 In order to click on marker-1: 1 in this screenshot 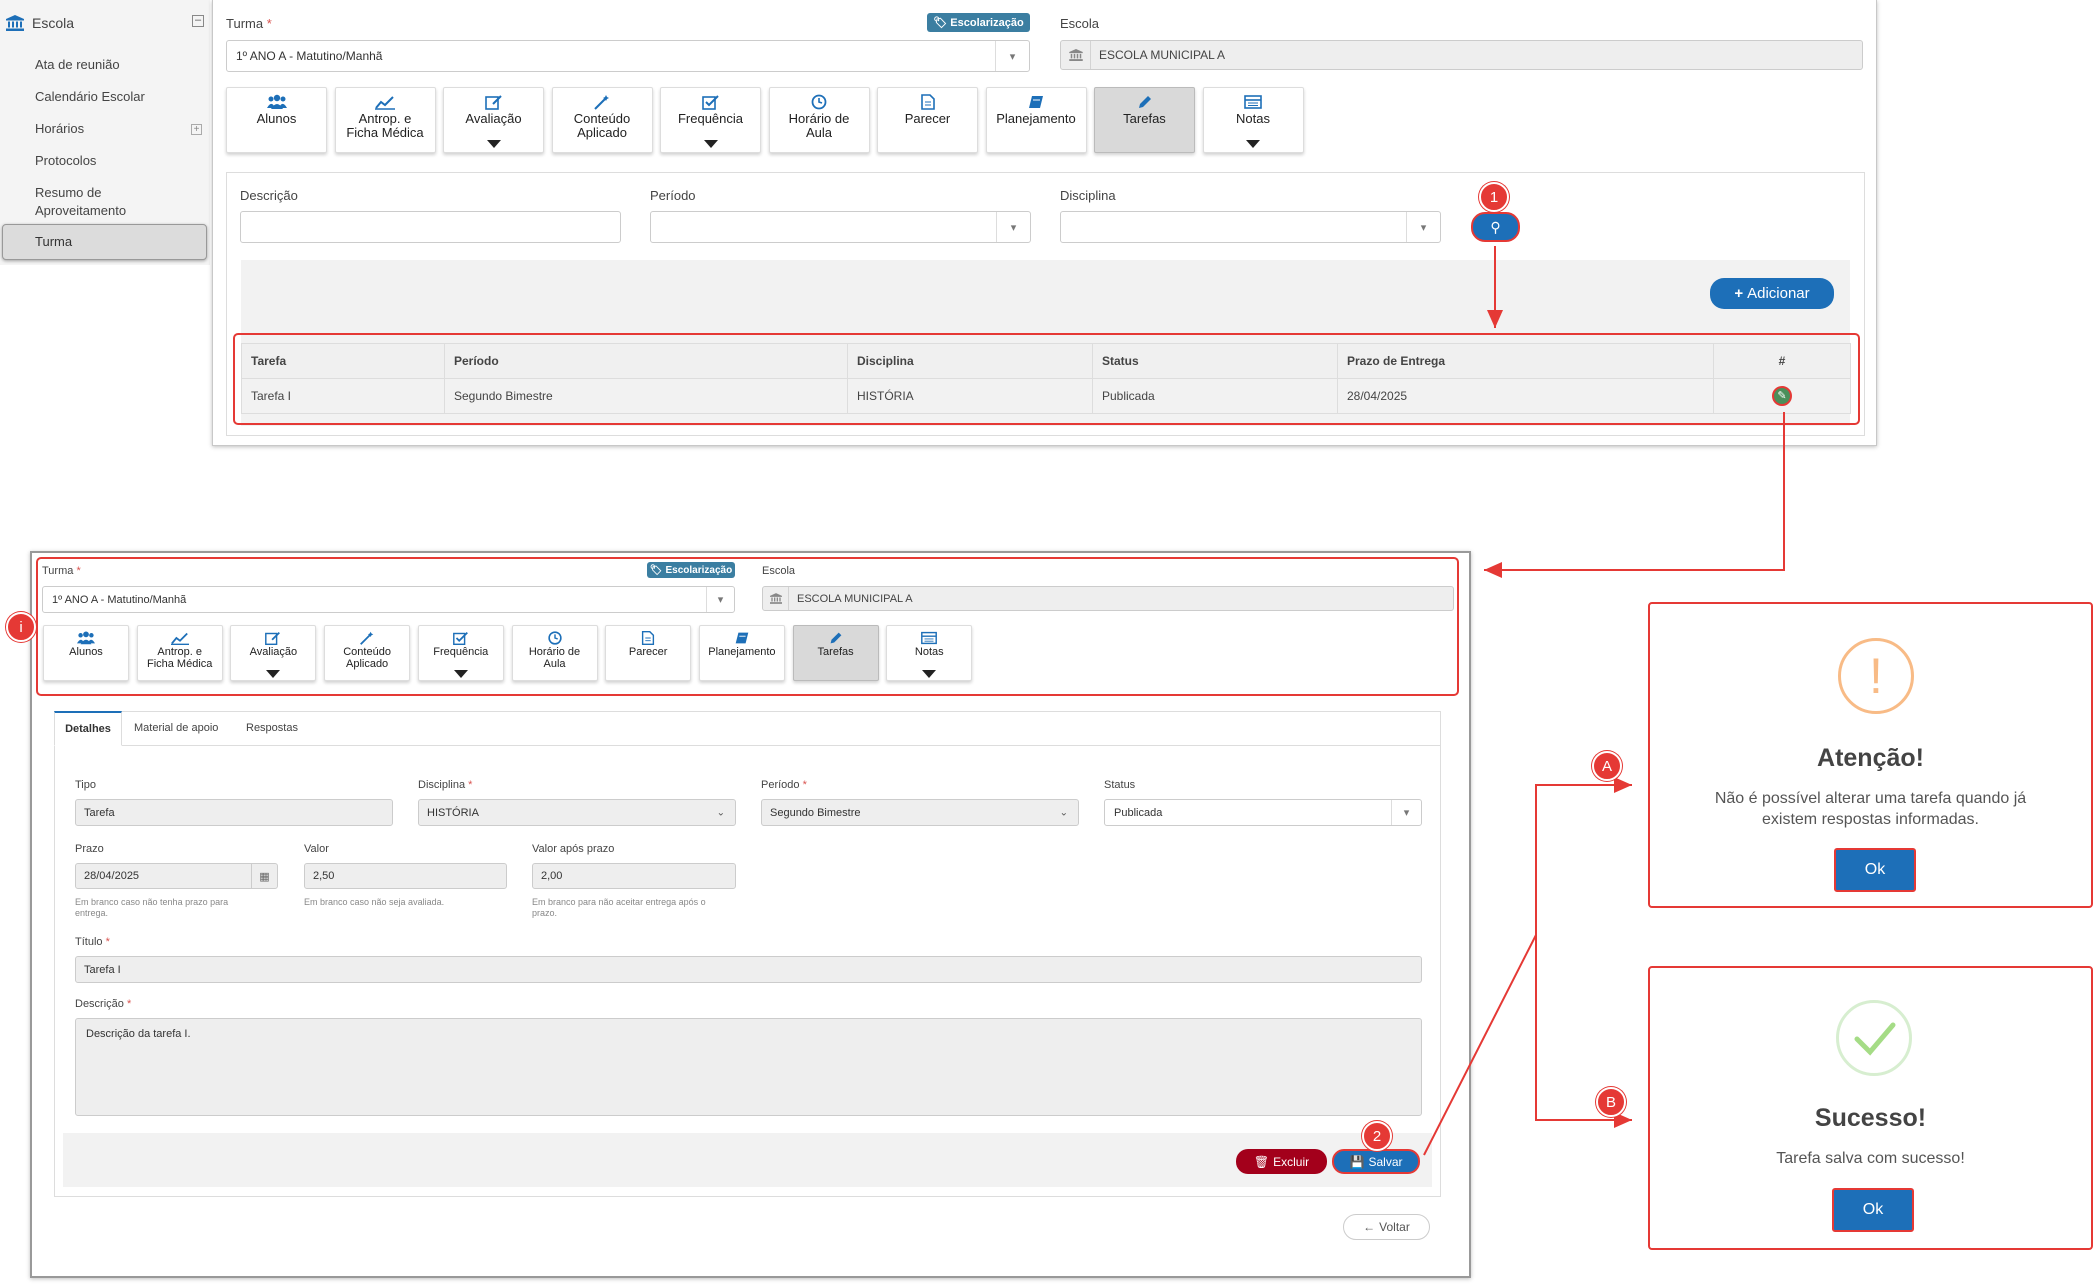, I will do `click(1494, 197)`.